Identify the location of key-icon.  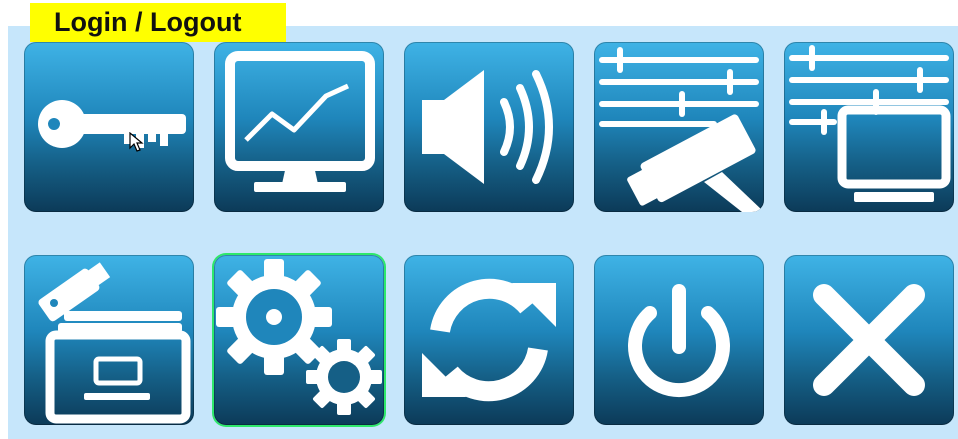
(112, 124).